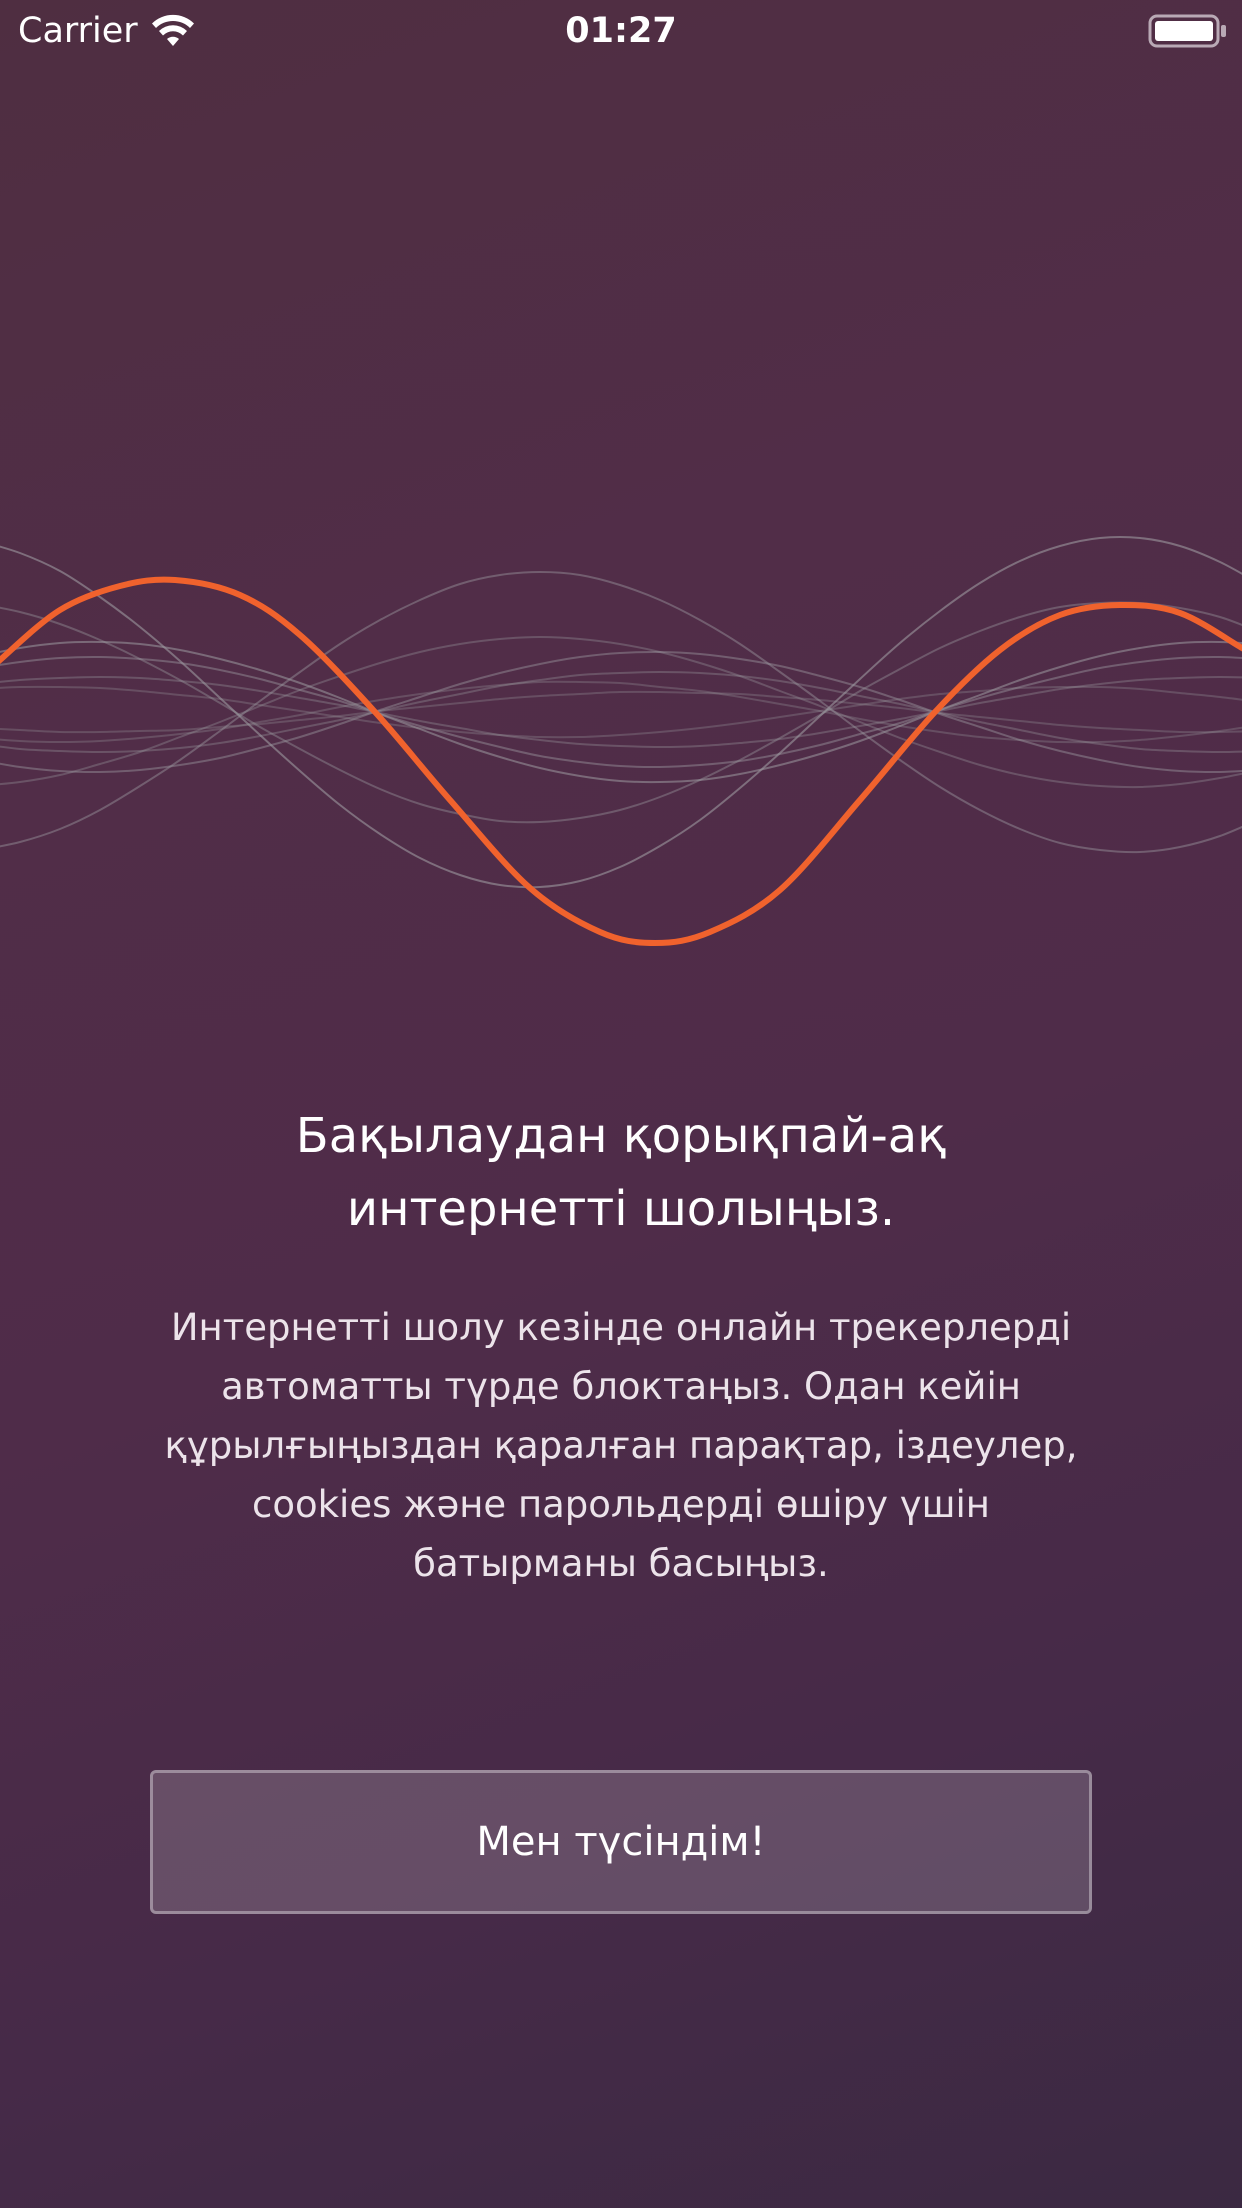 This screenshot has width=1242, height=2208. I want to click on description-line-4: cookies және парольдерді өшіру үшін, so click(621, 1504).